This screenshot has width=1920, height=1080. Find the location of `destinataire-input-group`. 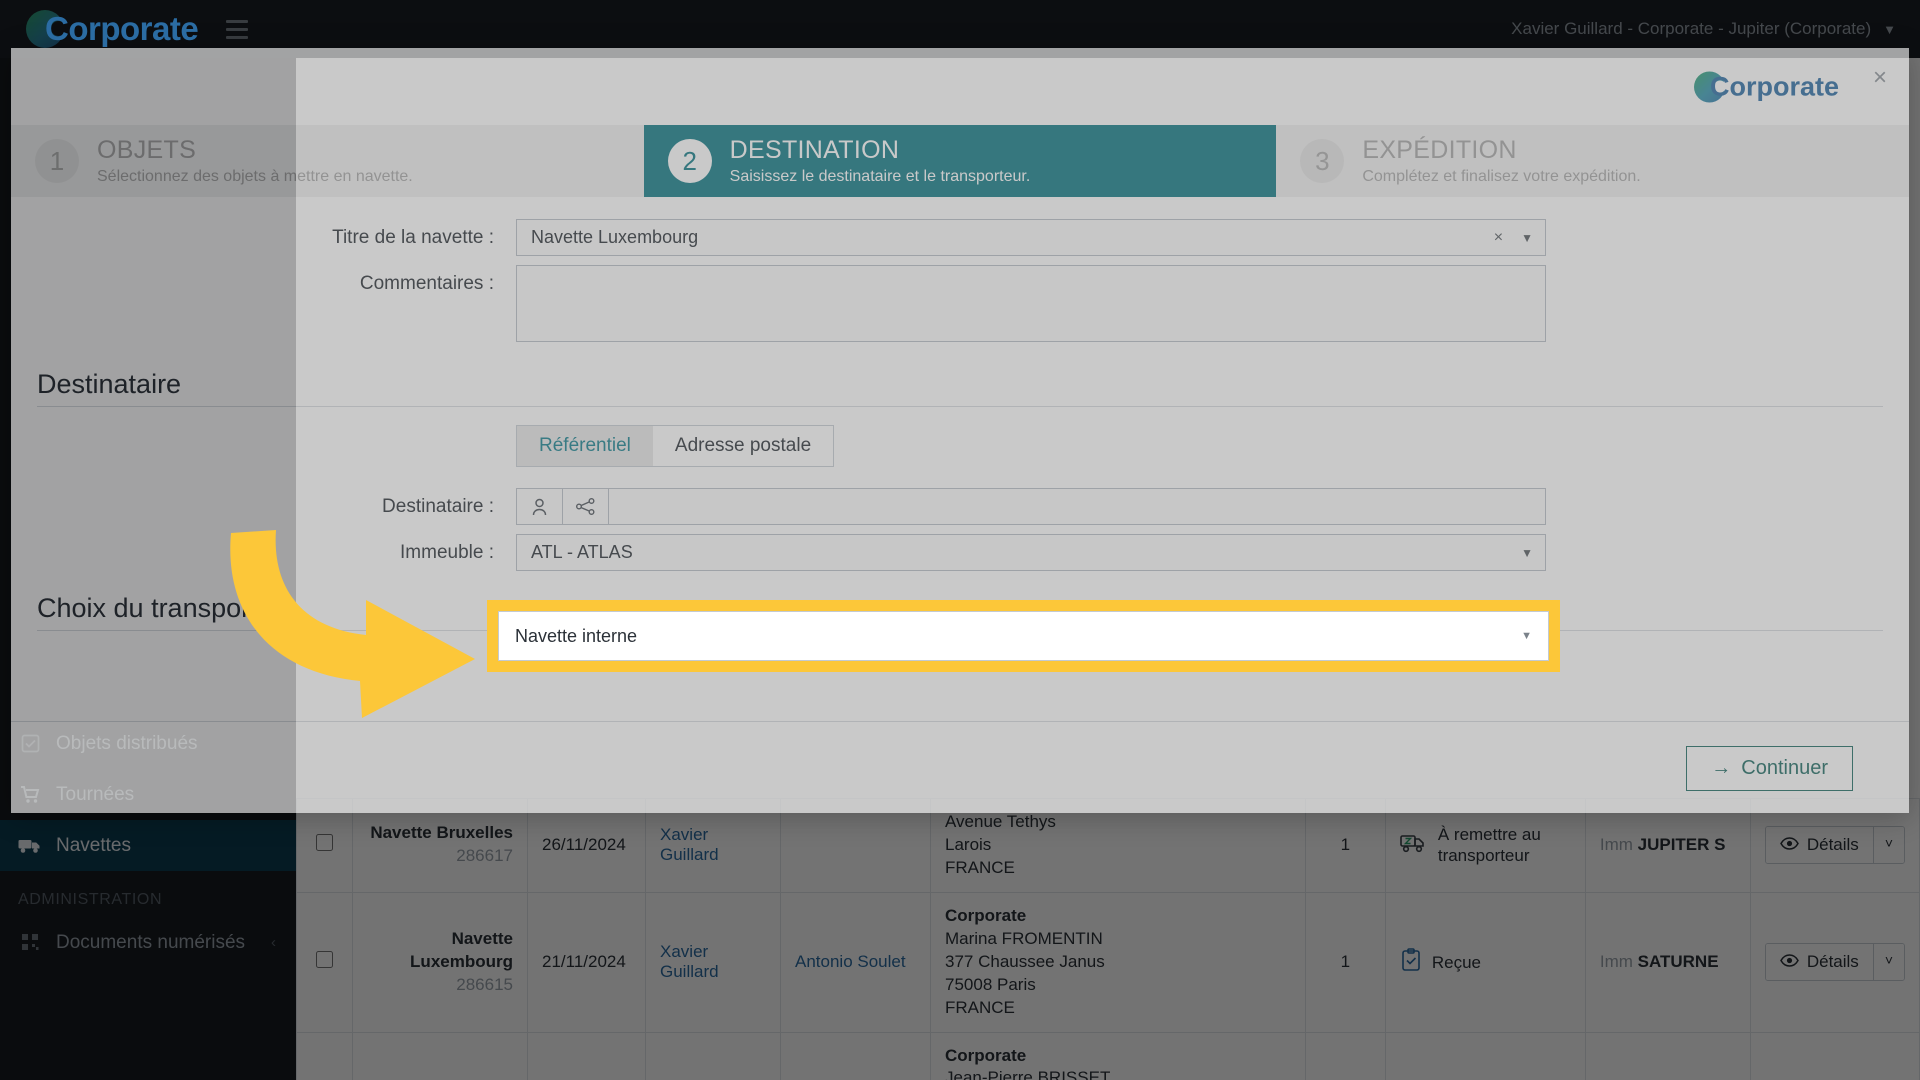

destinataire-input-group is located at coordinates (1031, 506).